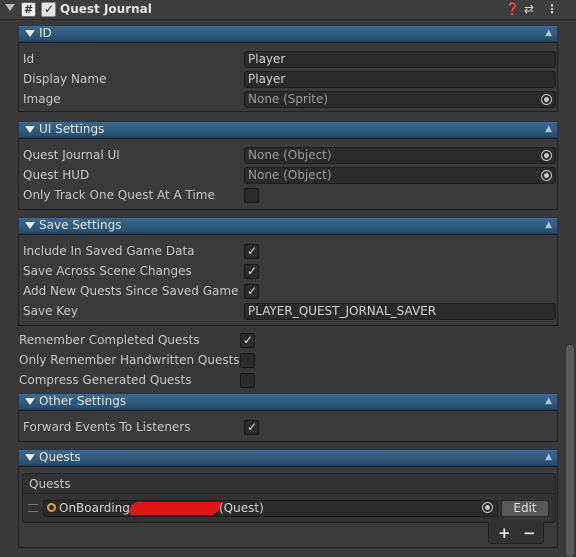 This screenshot has height=557, width=576. What do you see at coordinates (400, 59) in the screenshot?
I see `id-field: Player` at bounding box center [400, 59].